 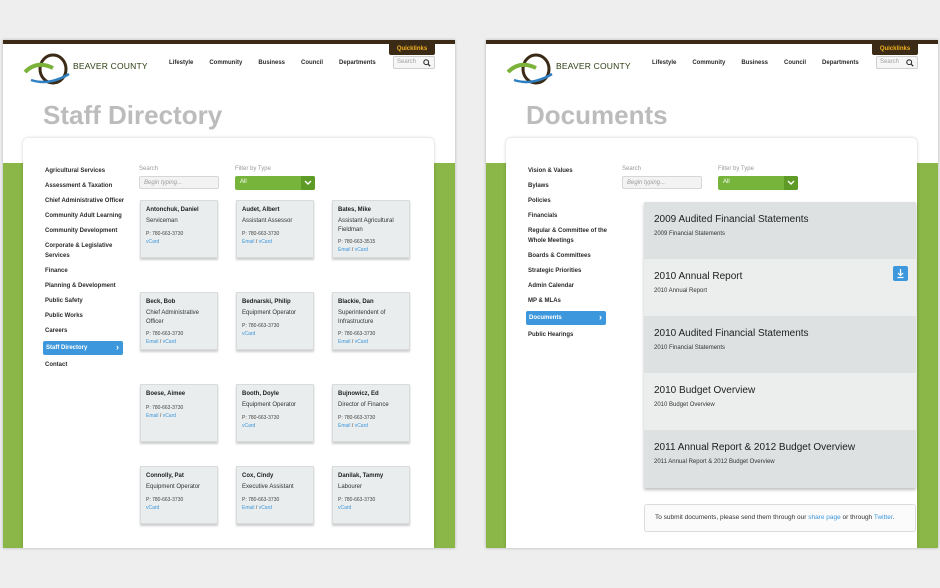 I want to click on sidebar-item-assessment-taxation: Assessment & Taxation, so click(x=85, y=186).